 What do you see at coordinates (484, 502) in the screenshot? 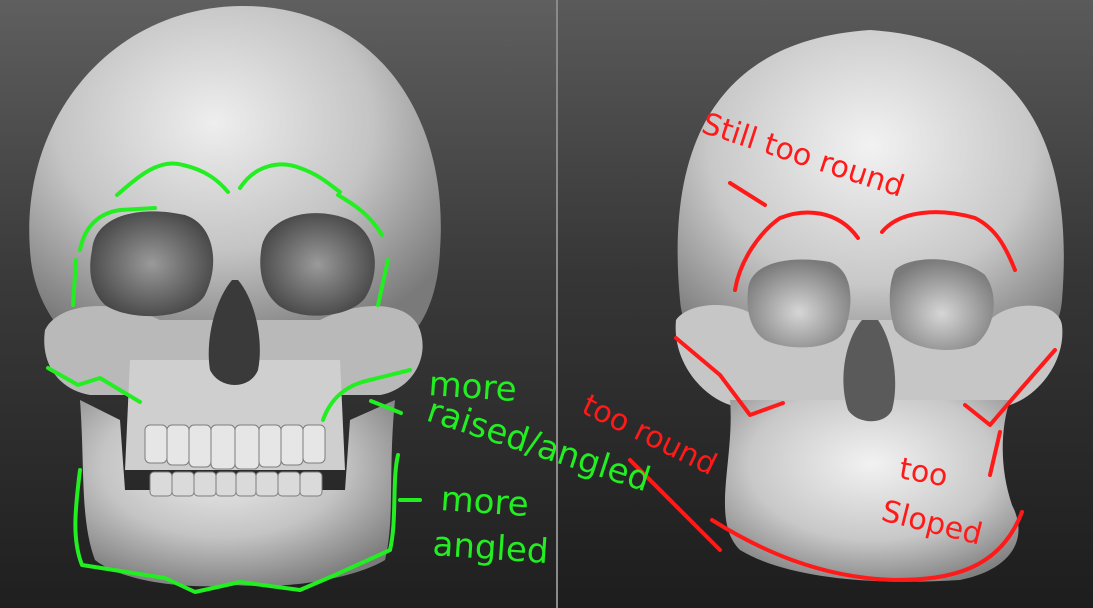
I see `label-more-2: more` at bounding box center [484, 502].